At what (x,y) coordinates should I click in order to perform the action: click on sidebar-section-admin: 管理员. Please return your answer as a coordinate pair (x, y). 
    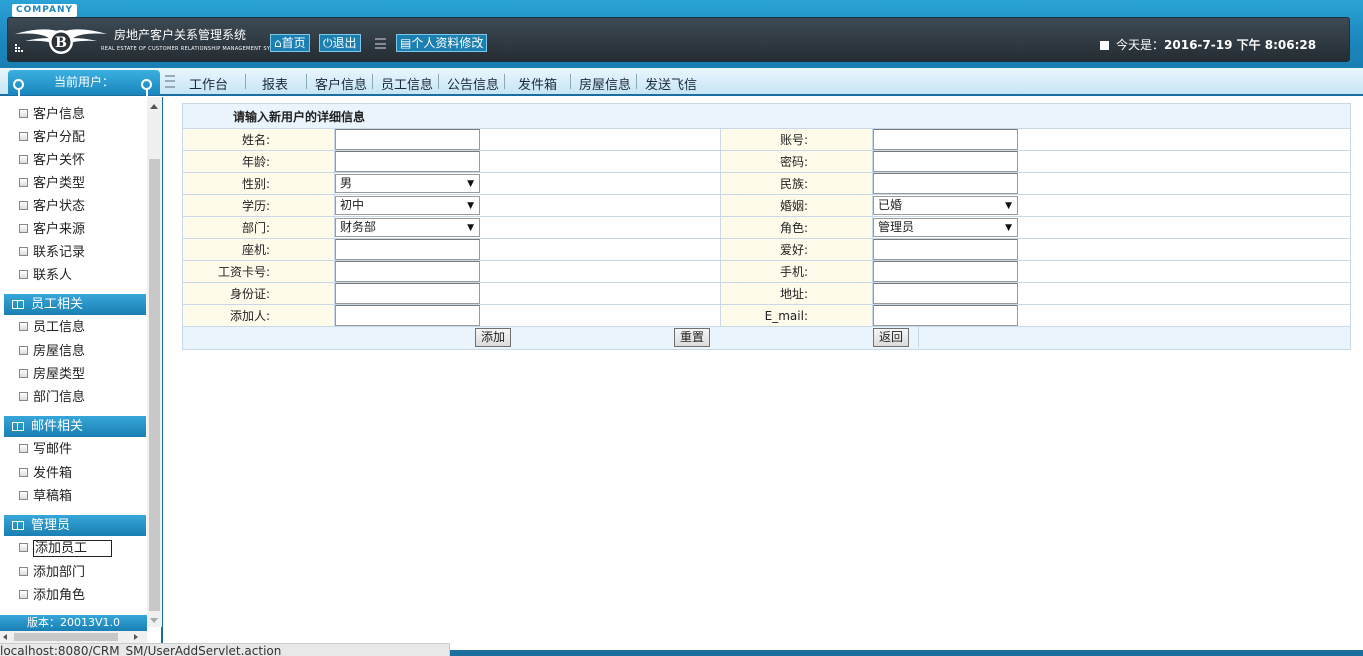
    Looking at the image, I should click on (75, 525).